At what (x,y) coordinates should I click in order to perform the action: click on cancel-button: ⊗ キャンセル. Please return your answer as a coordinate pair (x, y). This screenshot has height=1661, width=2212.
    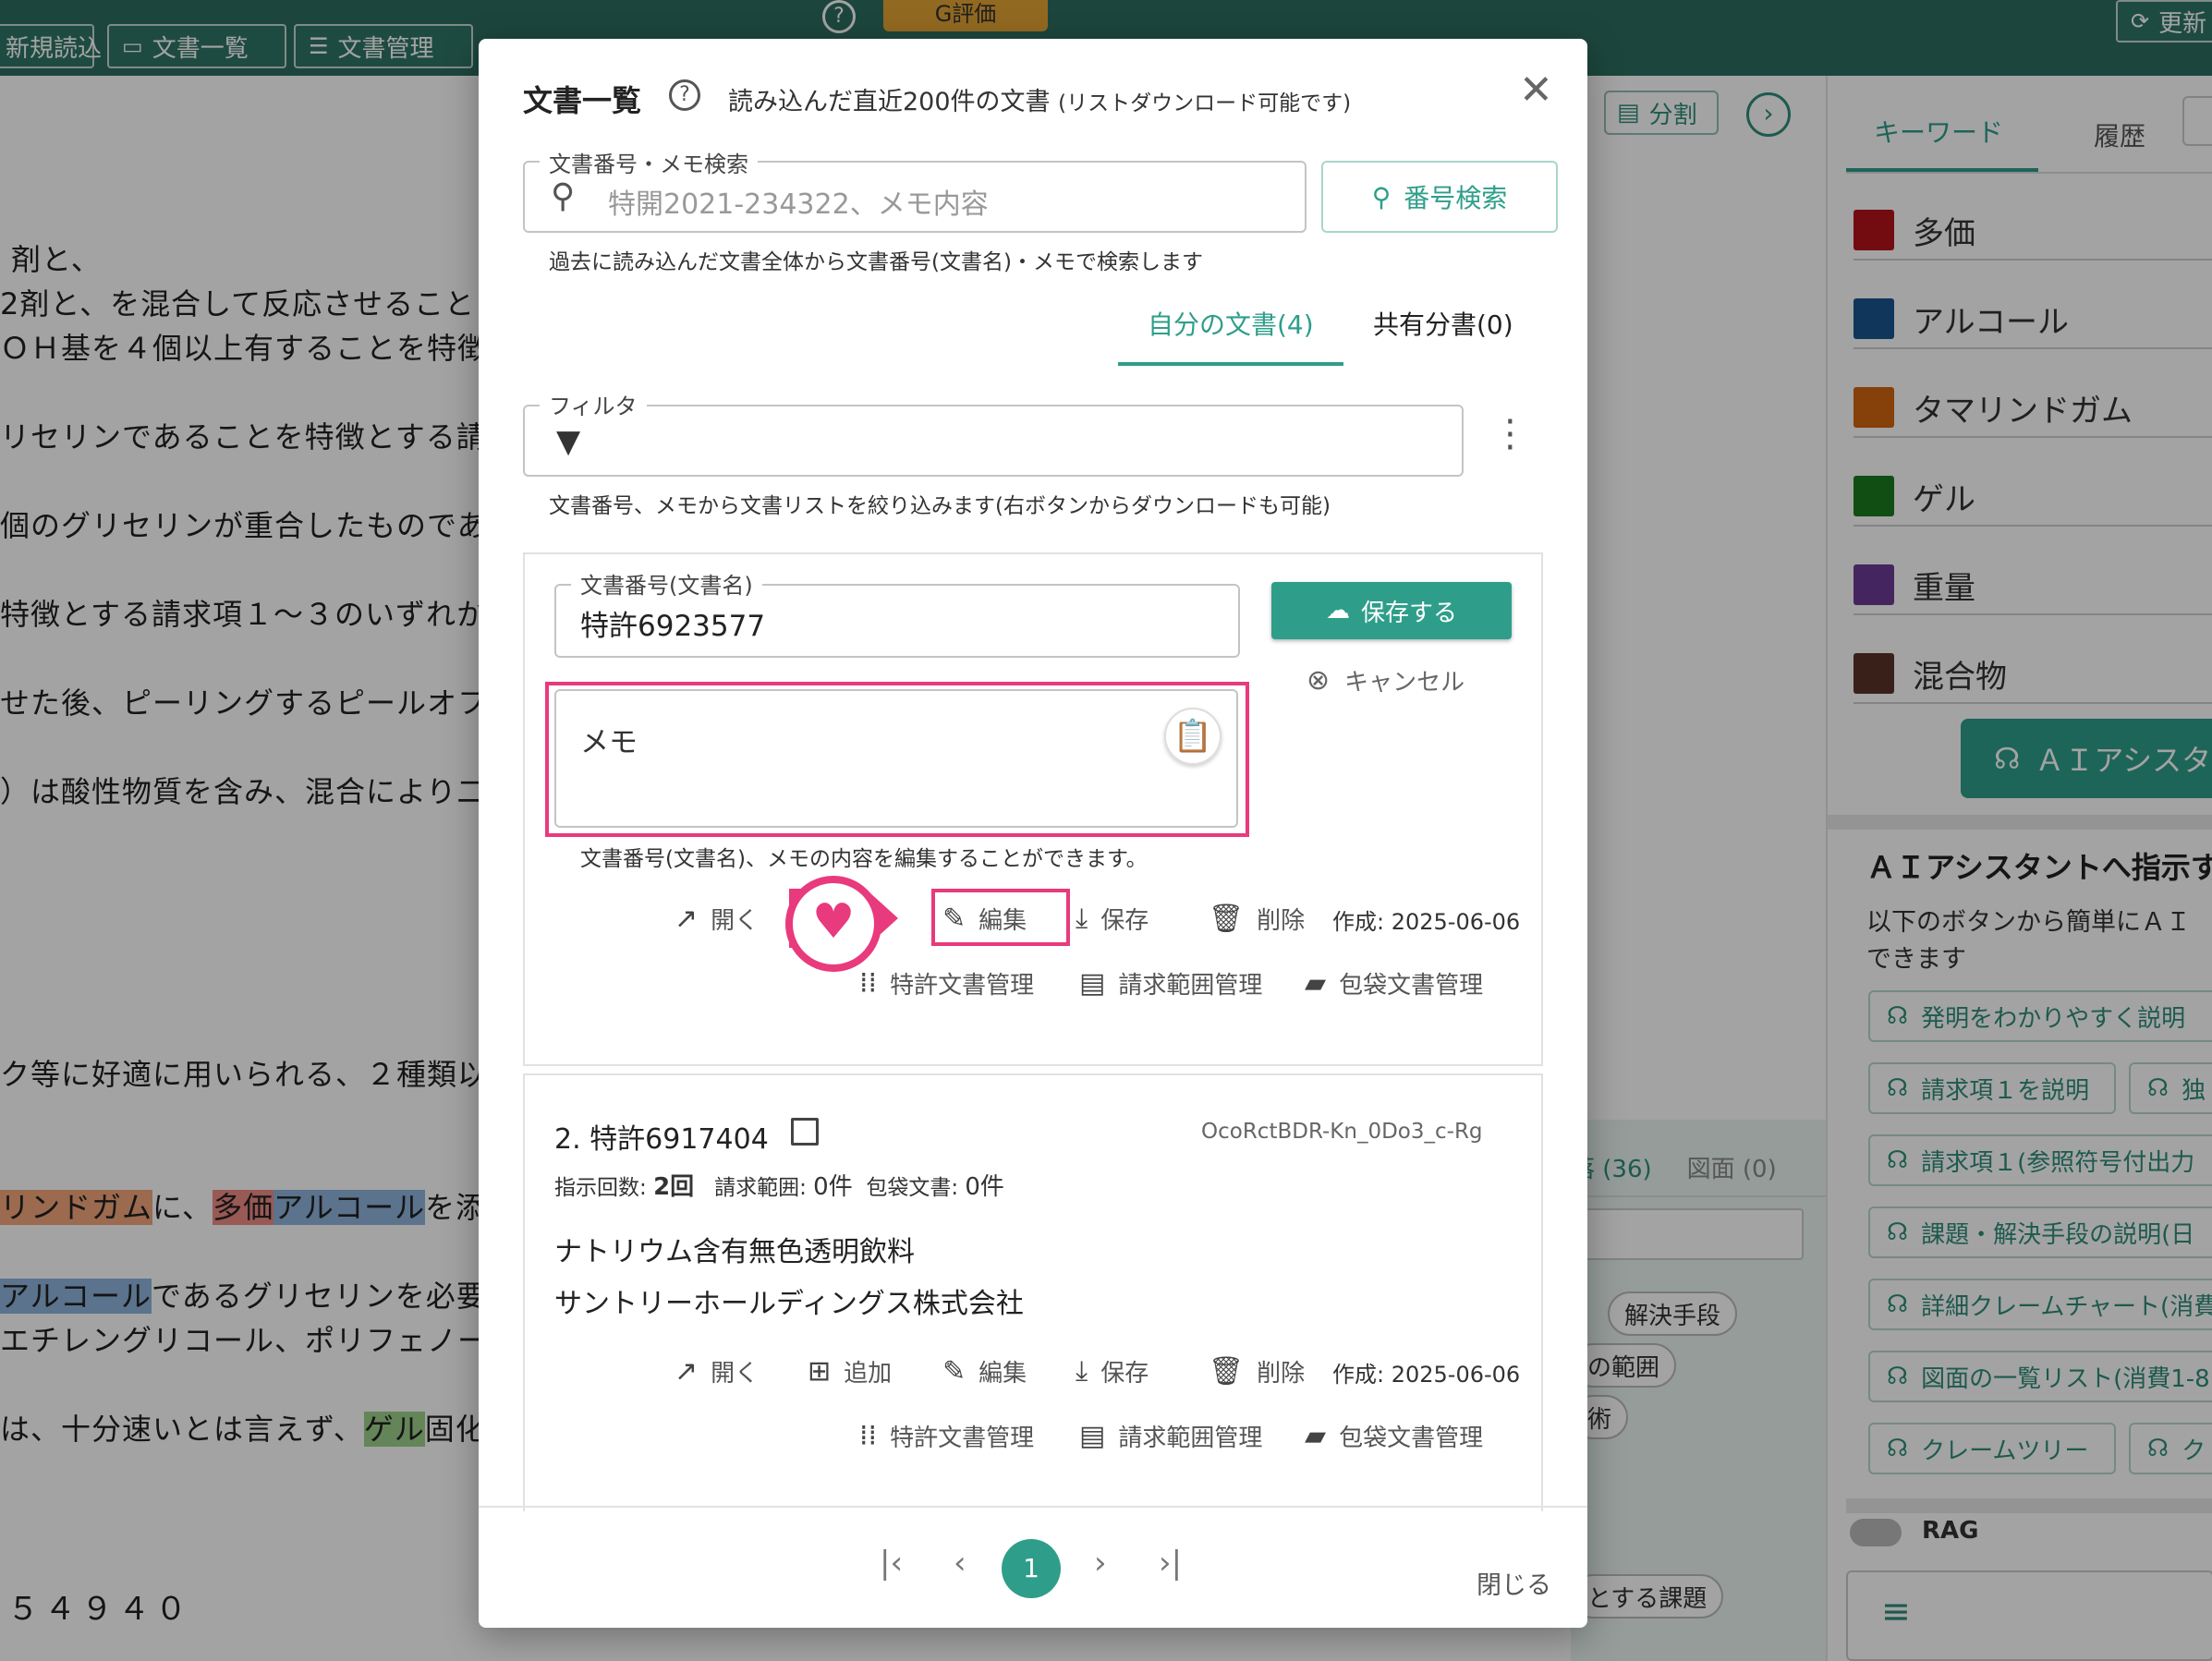
    Looking at the image, I should click on (1386, 680).